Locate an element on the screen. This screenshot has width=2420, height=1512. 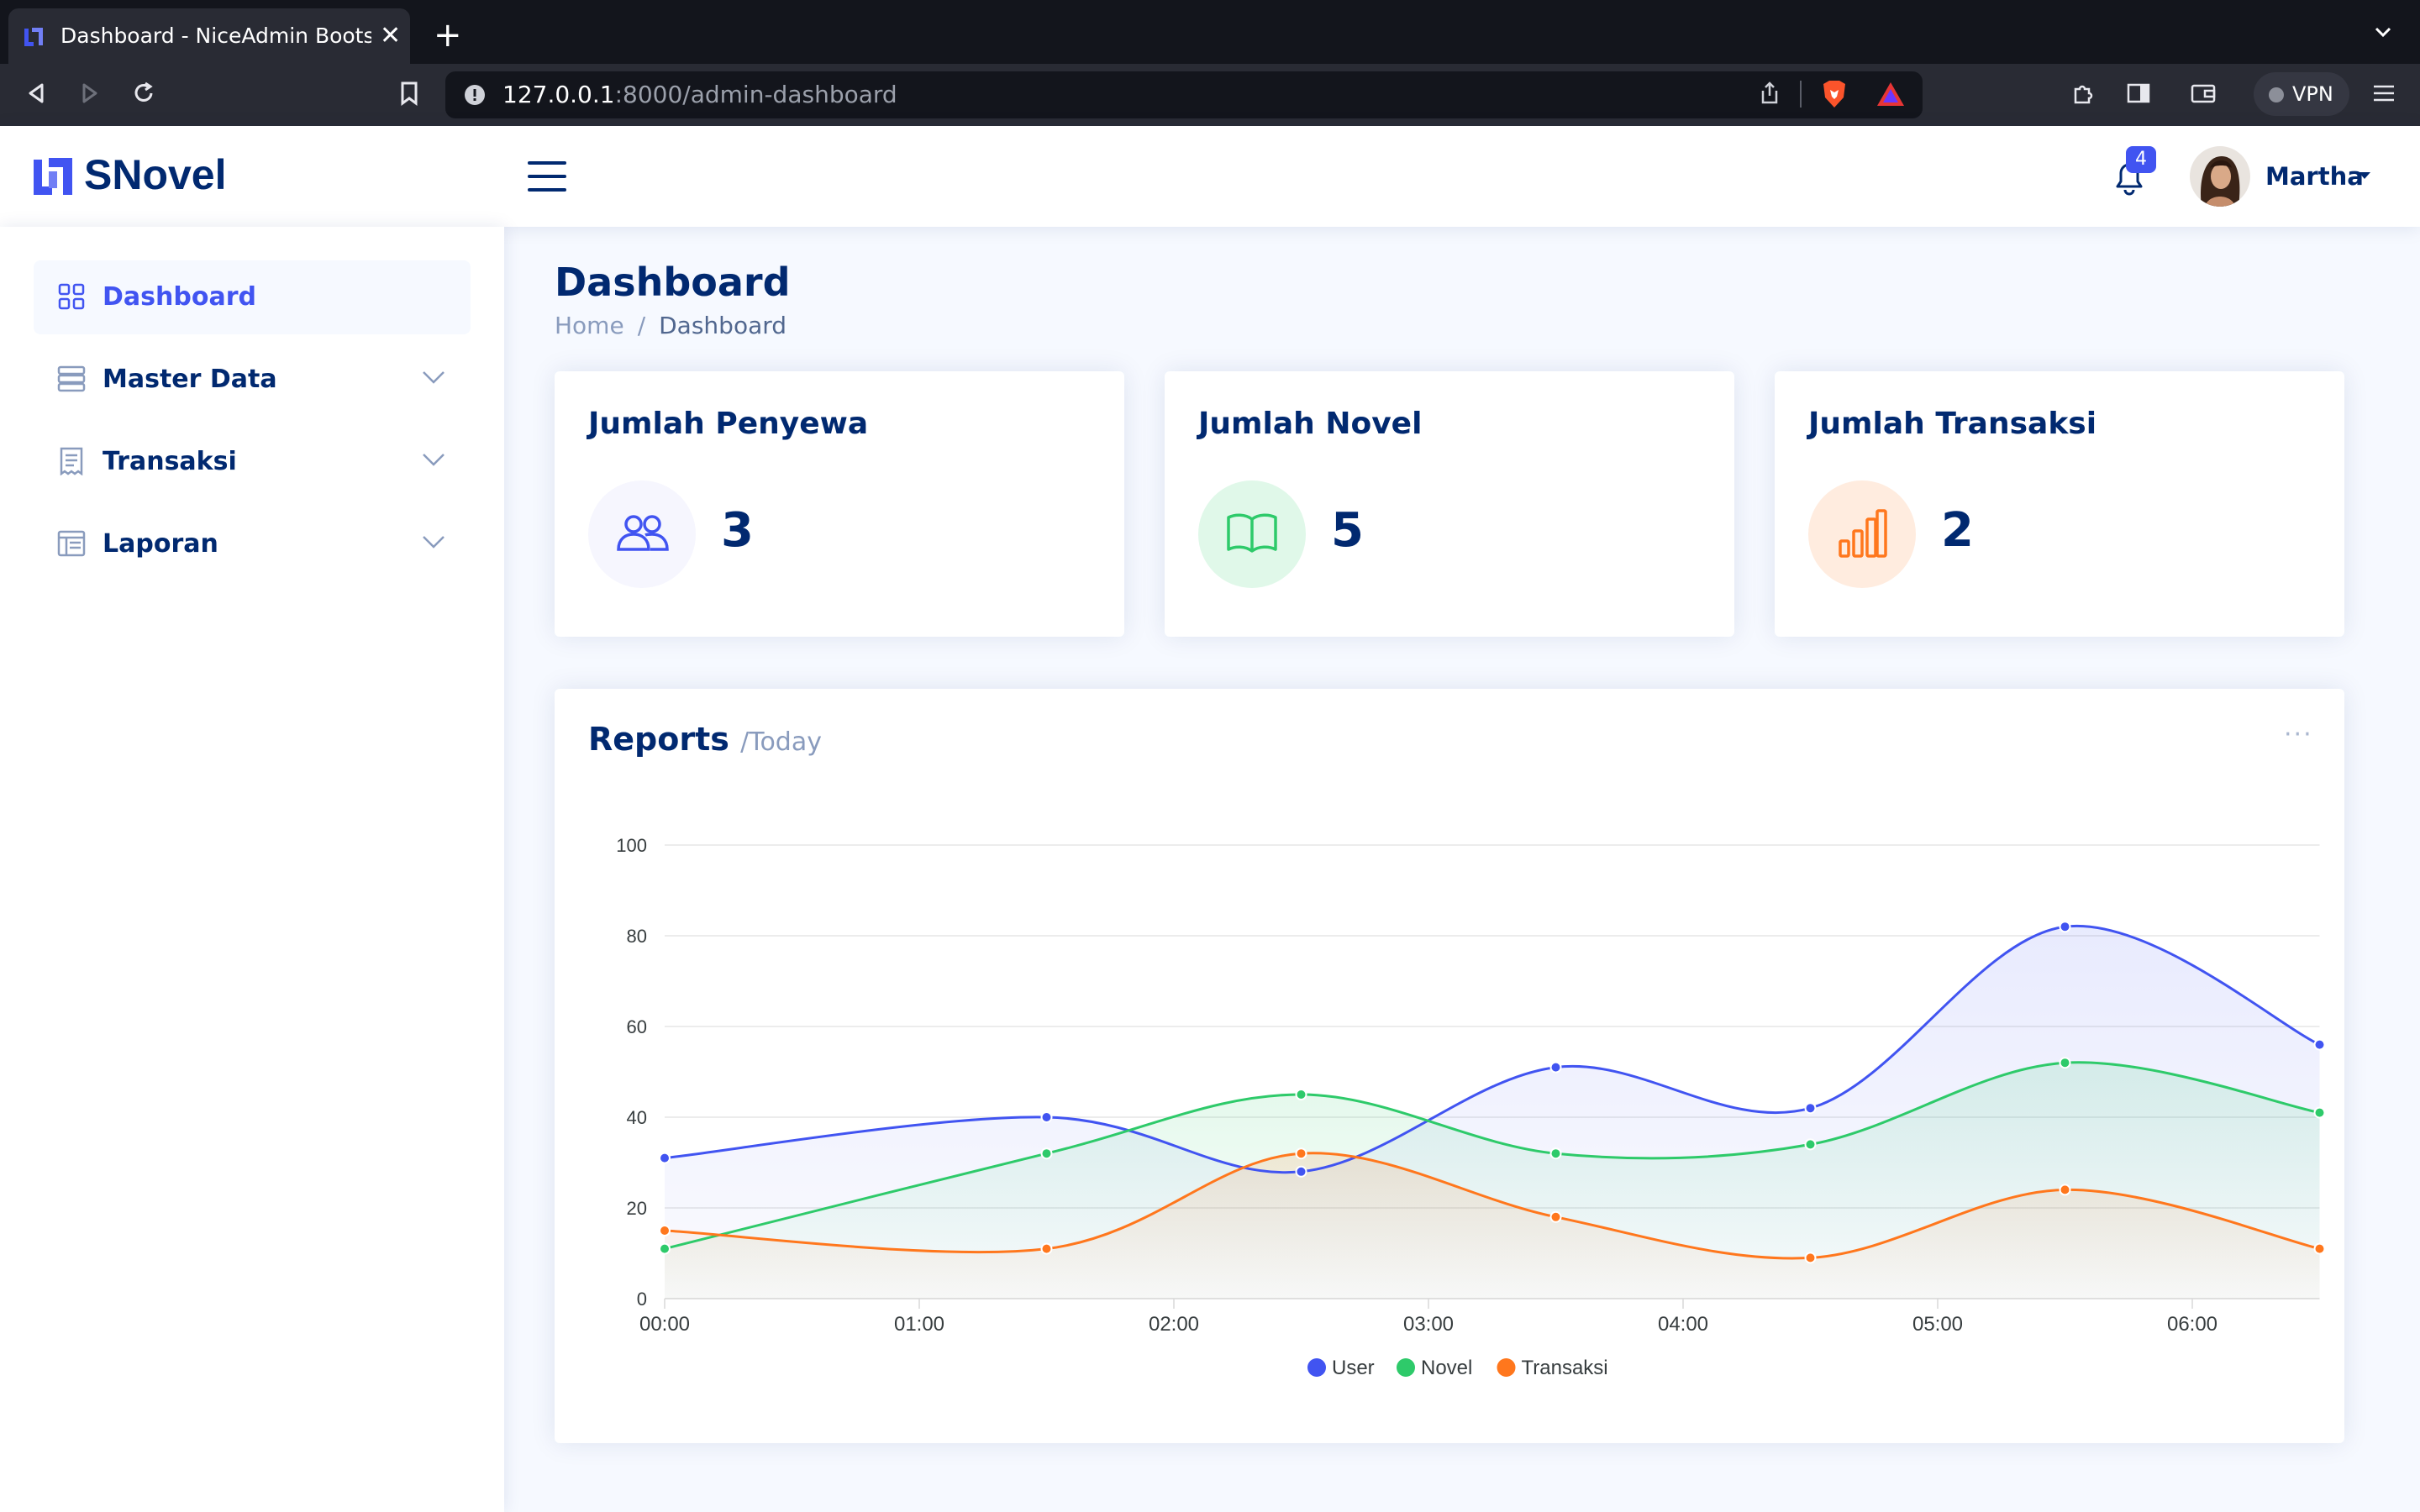
sidebar-item-master-data: Master Data is located at coordinates (253, 380).